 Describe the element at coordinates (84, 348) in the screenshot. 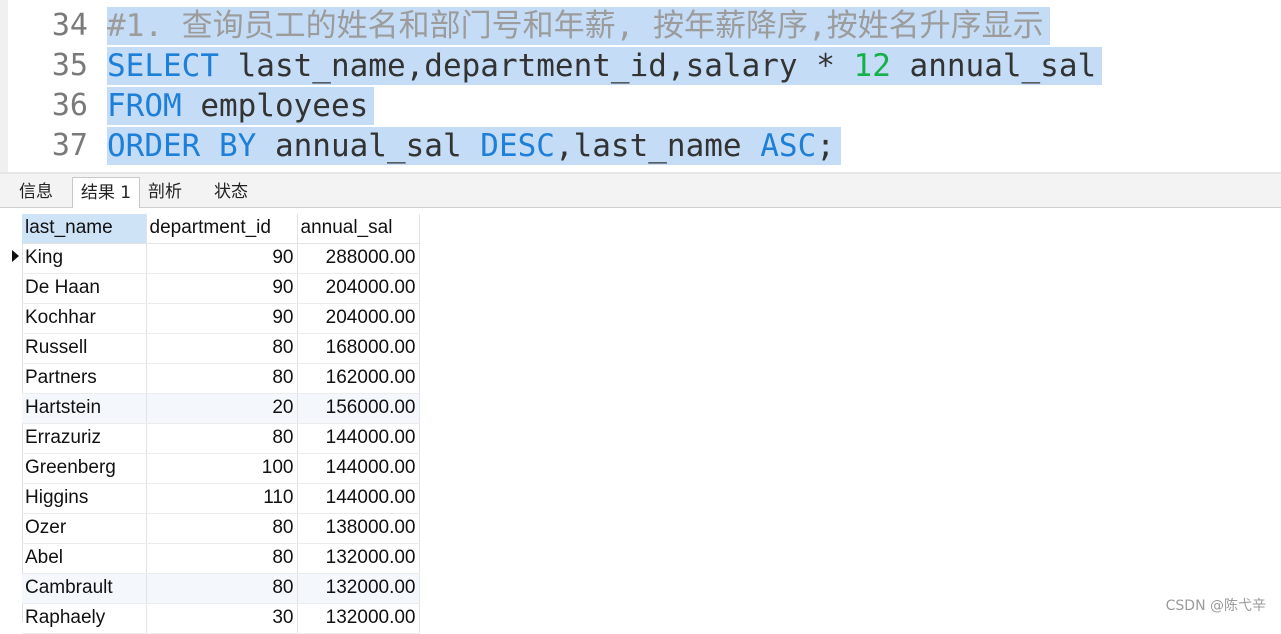

I see `cell-last-name: Russell` at that location.